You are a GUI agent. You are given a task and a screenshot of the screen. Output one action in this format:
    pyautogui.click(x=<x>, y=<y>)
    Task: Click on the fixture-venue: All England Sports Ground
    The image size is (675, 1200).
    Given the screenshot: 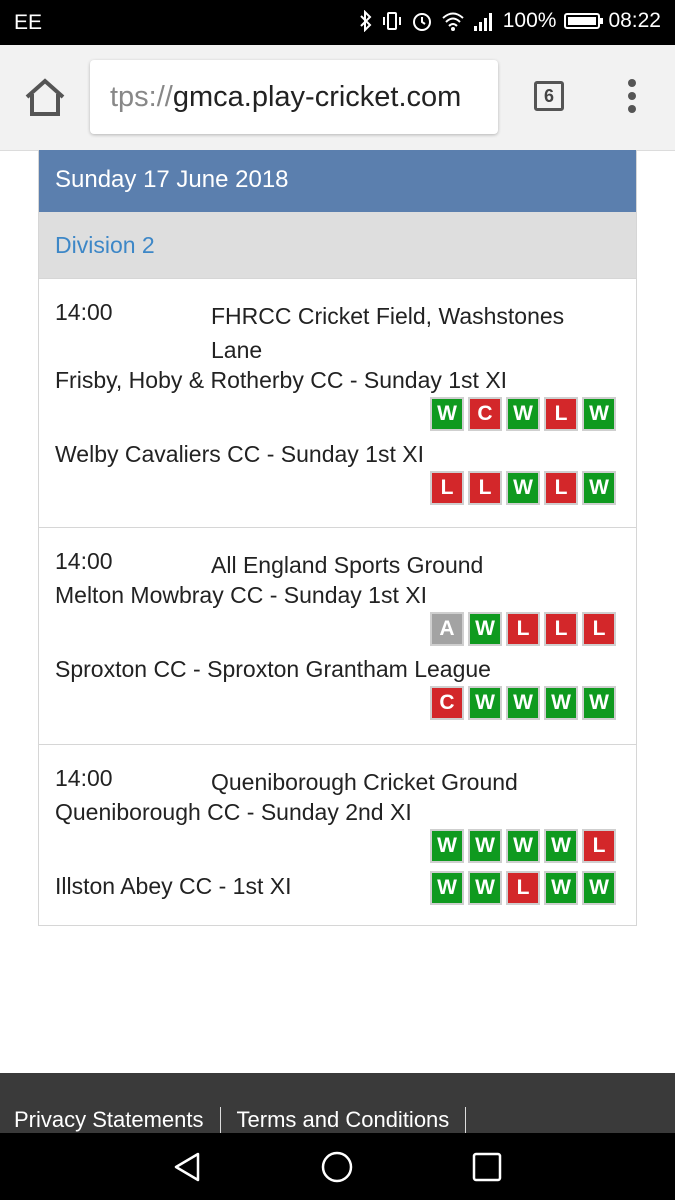 What is the action you would take?
    pyautogui.click(x=347, y=565)
    